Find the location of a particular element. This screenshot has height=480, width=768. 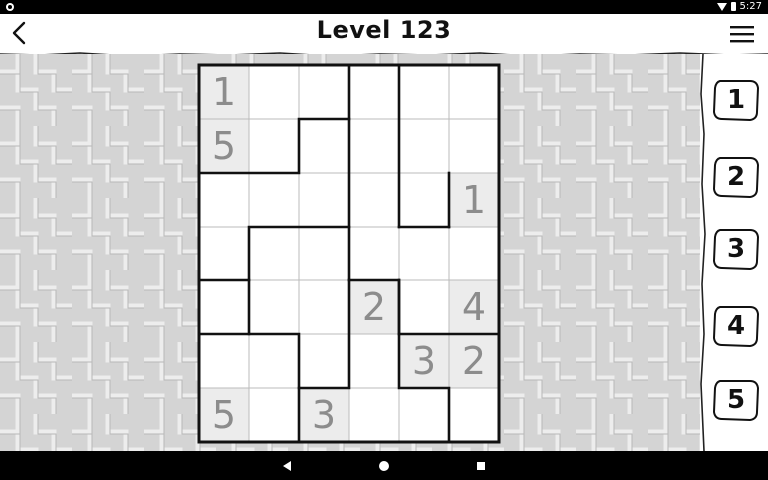

page-title: Level 123 is located at coordinates (384, 30).